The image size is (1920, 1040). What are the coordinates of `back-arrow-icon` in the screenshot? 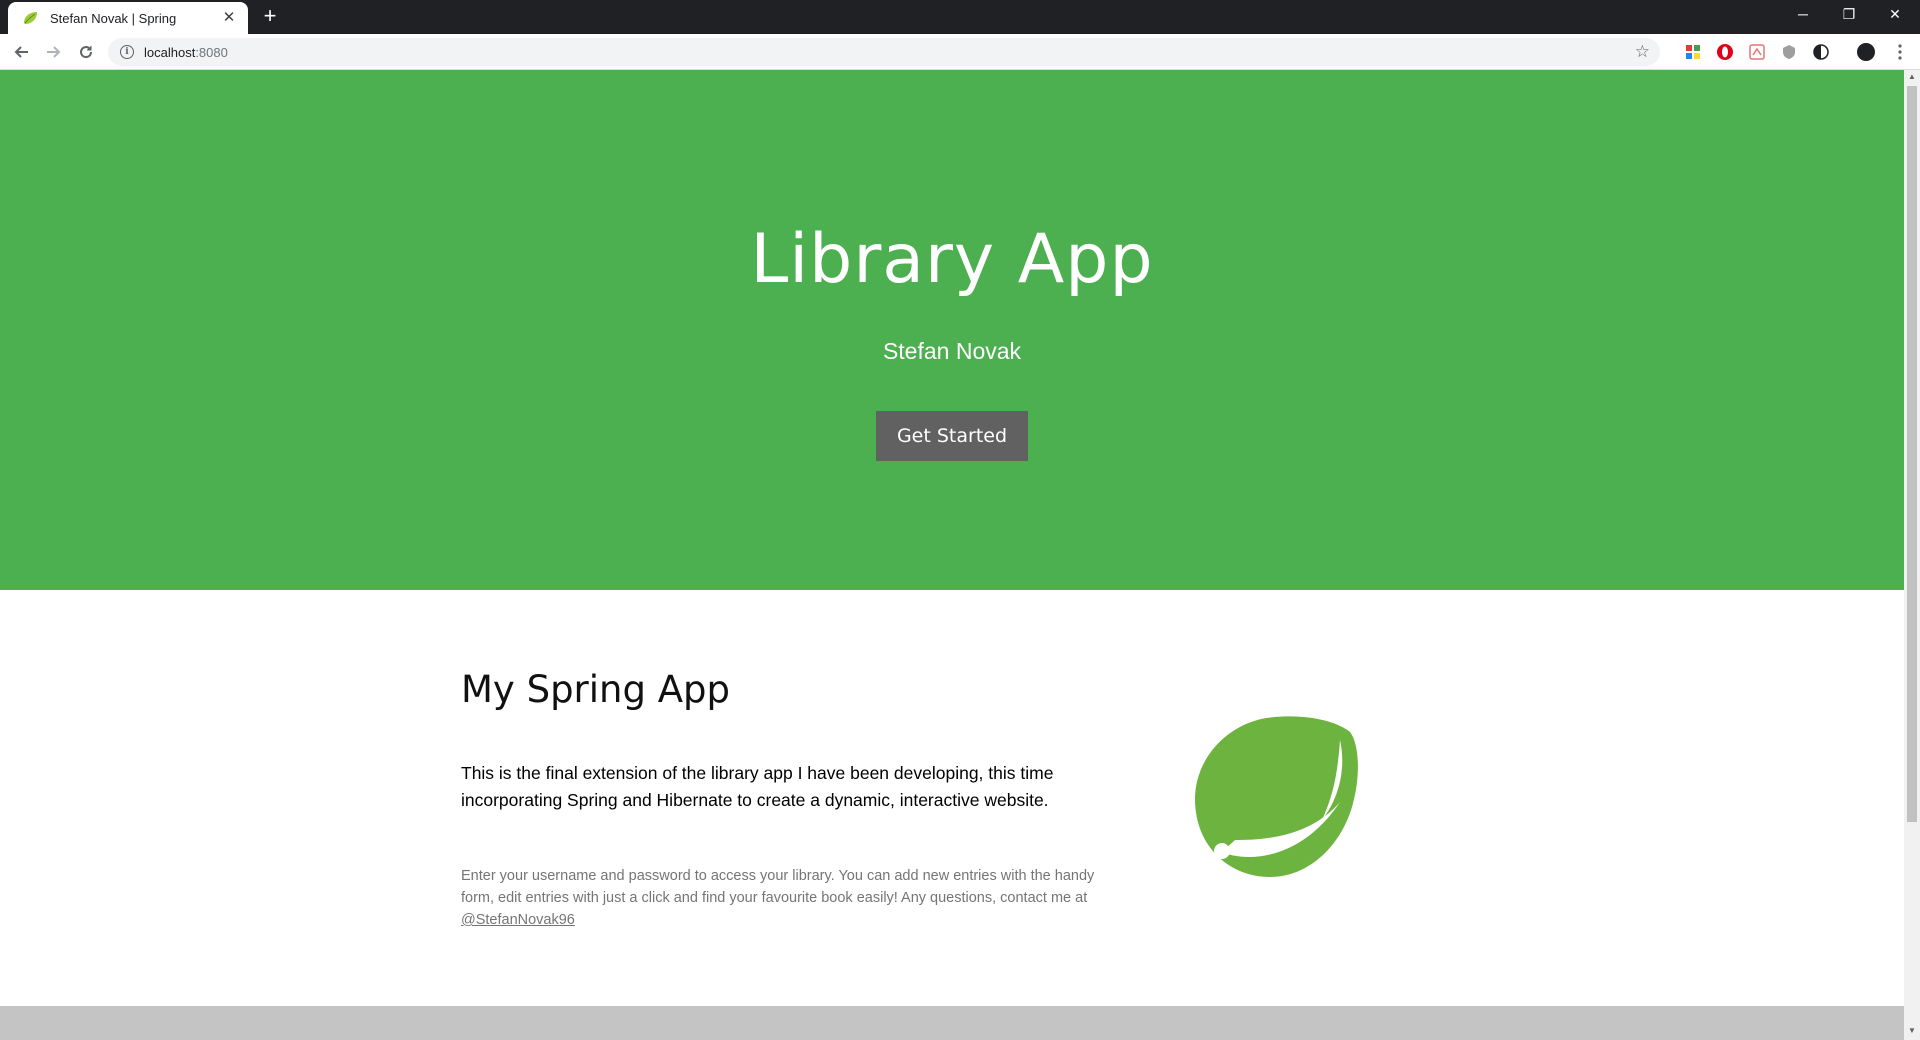 It's located at (21, 52).